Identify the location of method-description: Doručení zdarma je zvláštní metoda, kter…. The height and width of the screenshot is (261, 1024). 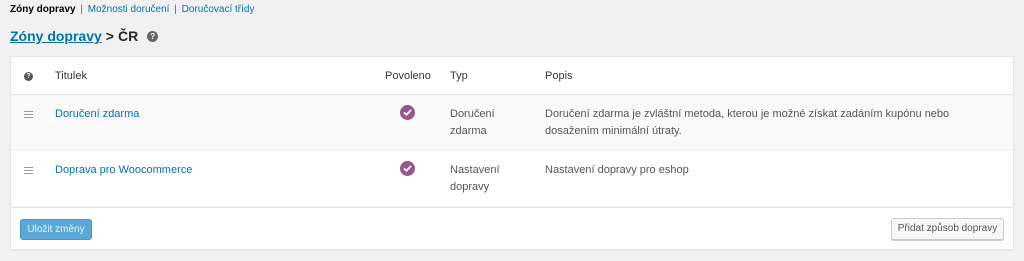
(747, 122).